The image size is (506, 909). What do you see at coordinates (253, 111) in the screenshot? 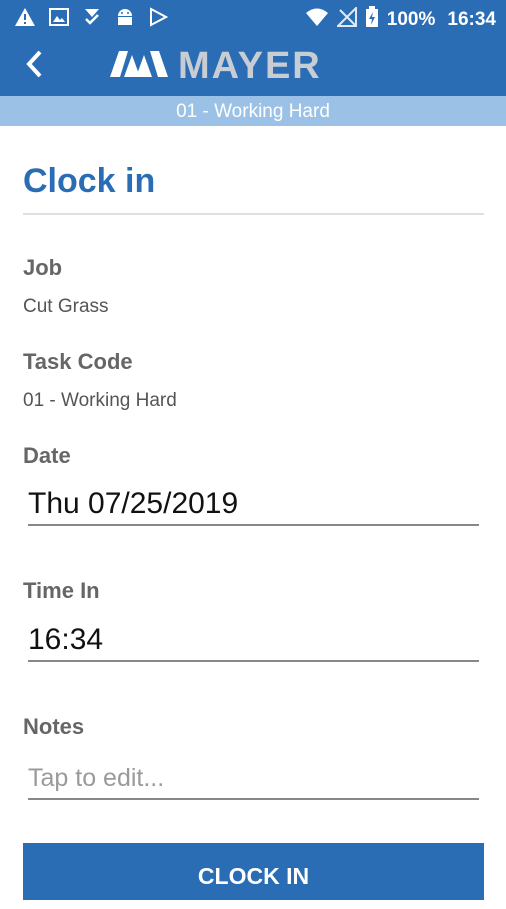
I see `task-subtitle-bar: 01 - Working Hard` at bounding box center [253, 111].